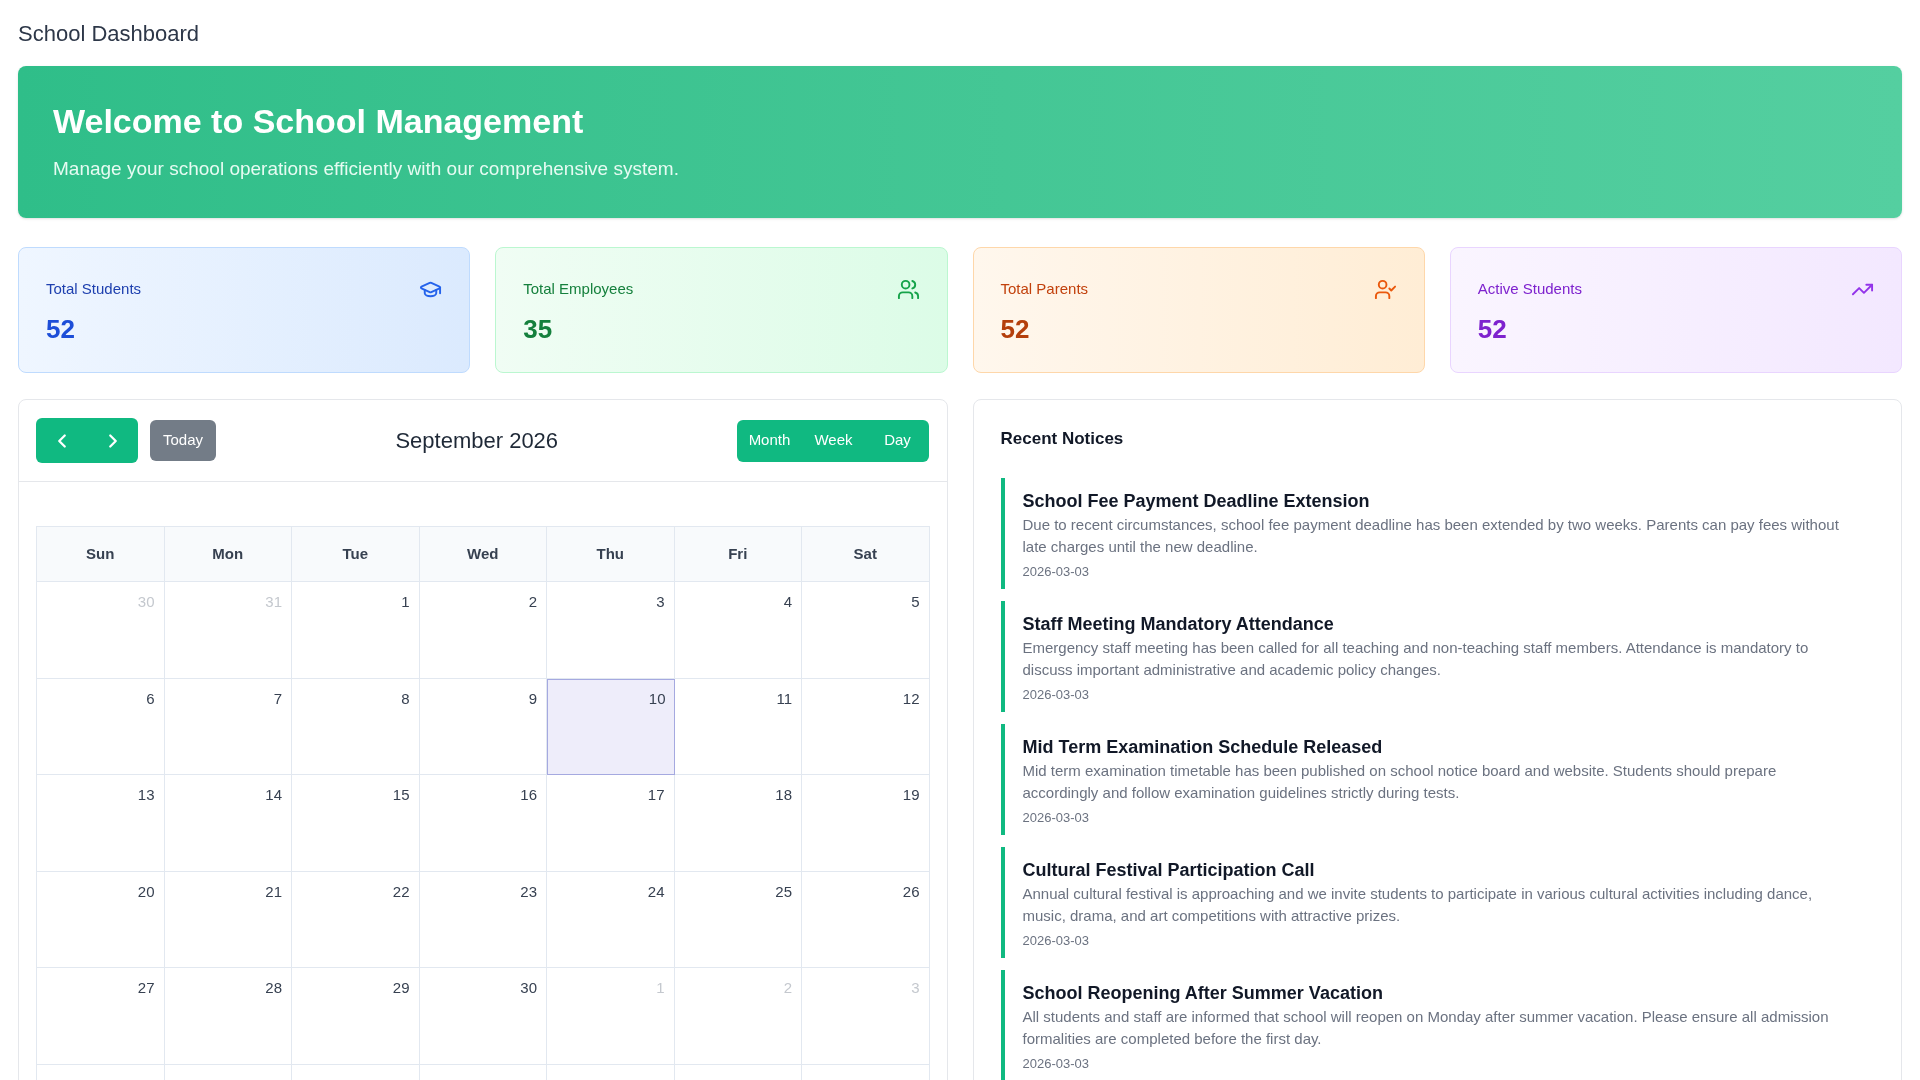 The height and width of the screenshot is (1080, 1920). Describe the element at coordinates (1062, 439) in the screenshot. I see `notices-title: Recent Notices` at that location.